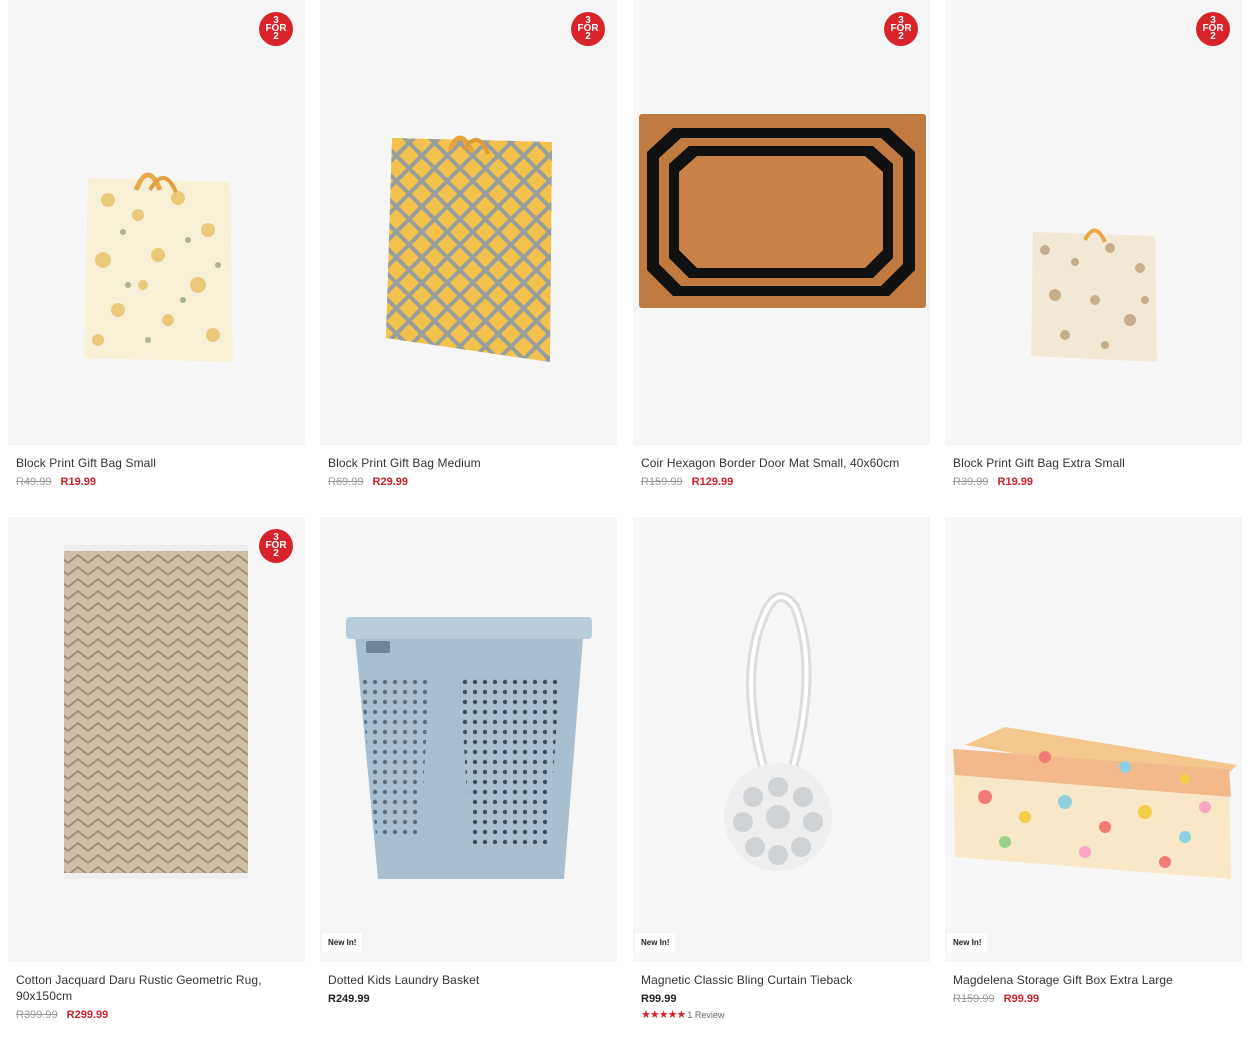 Image resolution: width=1250 pixels, height=1050 pixels. Describe the element at coordinates (705, 1015) in the screenshot. I see `review-count: 1 Review` at that location.